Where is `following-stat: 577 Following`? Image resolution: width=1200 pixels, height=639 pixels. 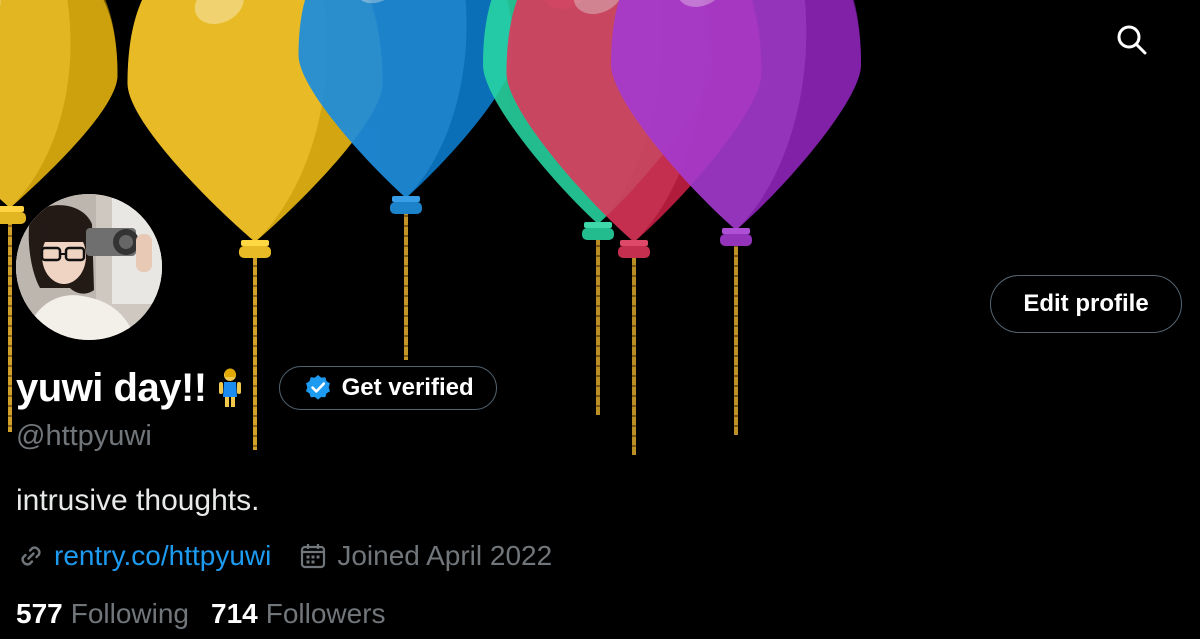
following-stat: 577 Following is located at coordinates (102, 614).